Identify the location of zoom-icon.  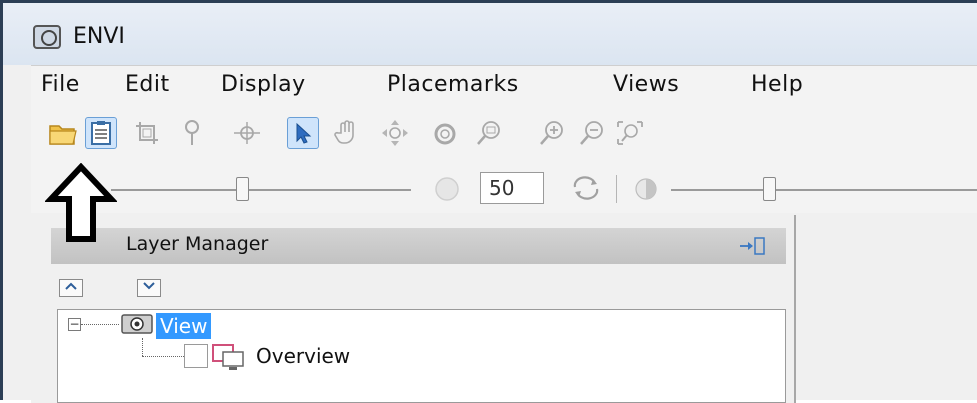
(489, 133).